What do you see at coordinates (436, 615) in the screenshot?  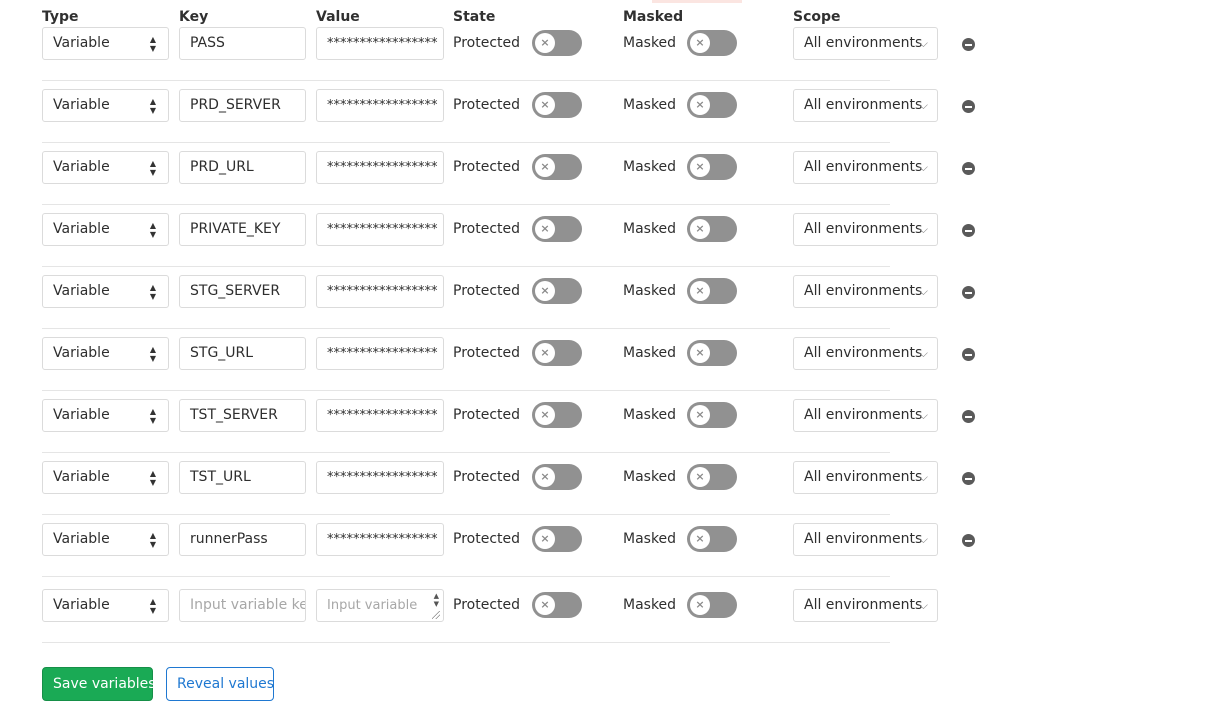 I see `resize-grip-icon` at bounding box center [436, 615].